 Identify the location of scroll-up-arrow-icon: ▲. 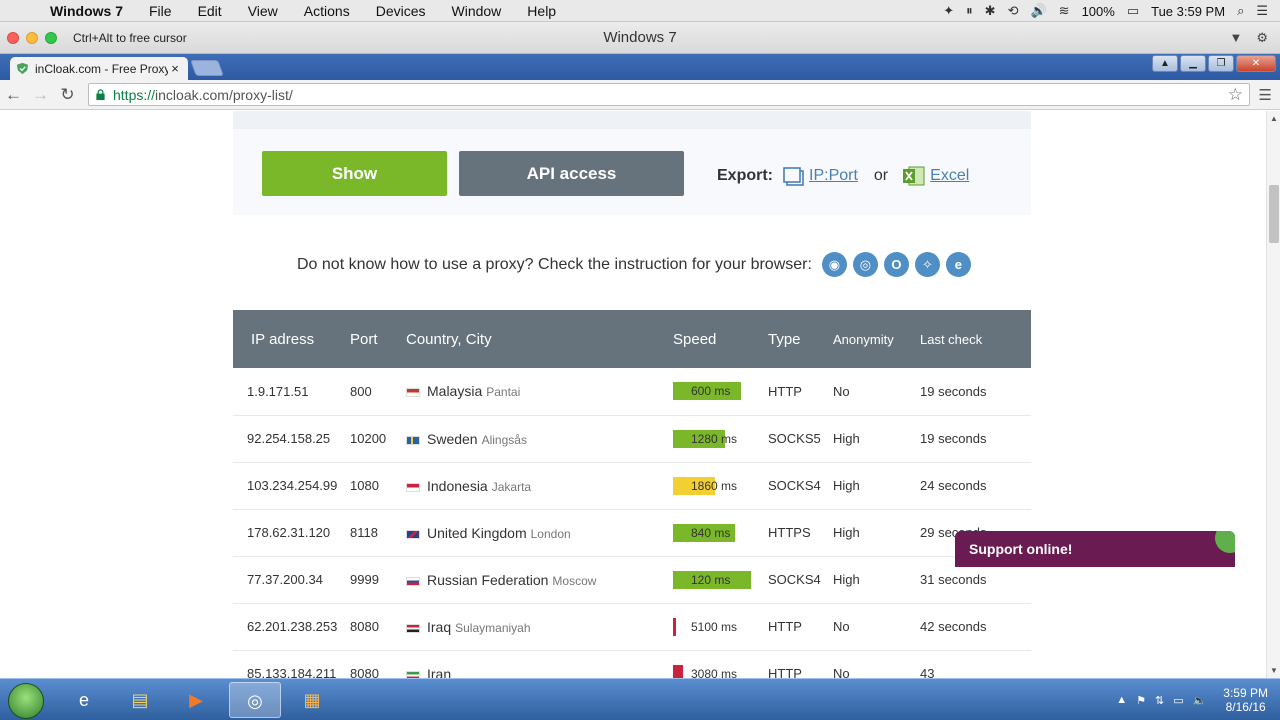
(1274, 118).